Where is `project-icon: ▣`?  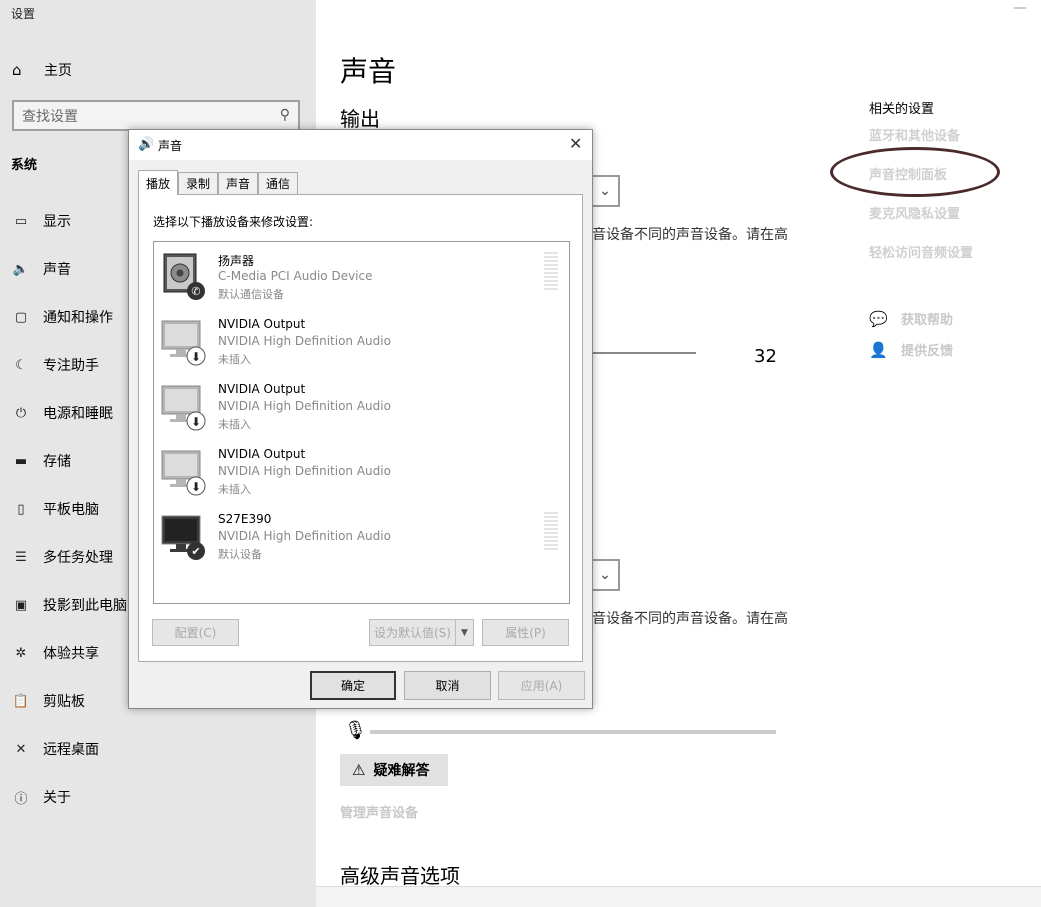 project-icon: ▣ is located at coordinates (21, 605).